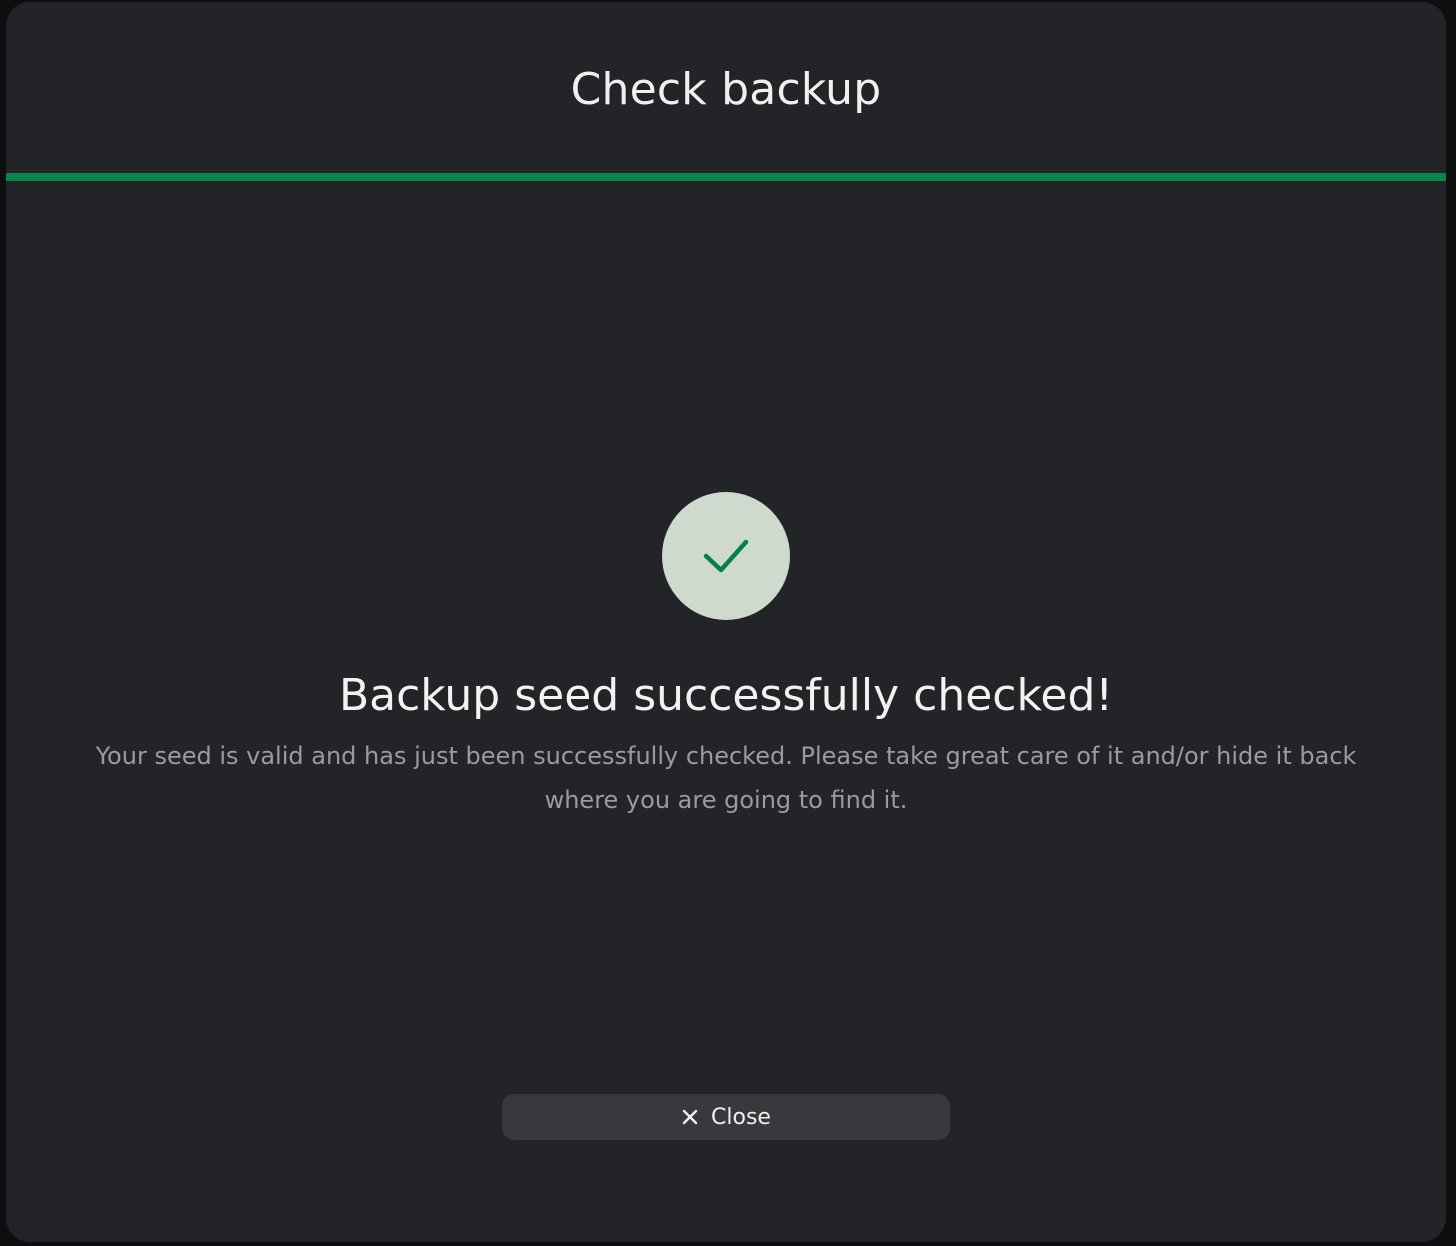  I want to click on success-badge, so click(726, 556).